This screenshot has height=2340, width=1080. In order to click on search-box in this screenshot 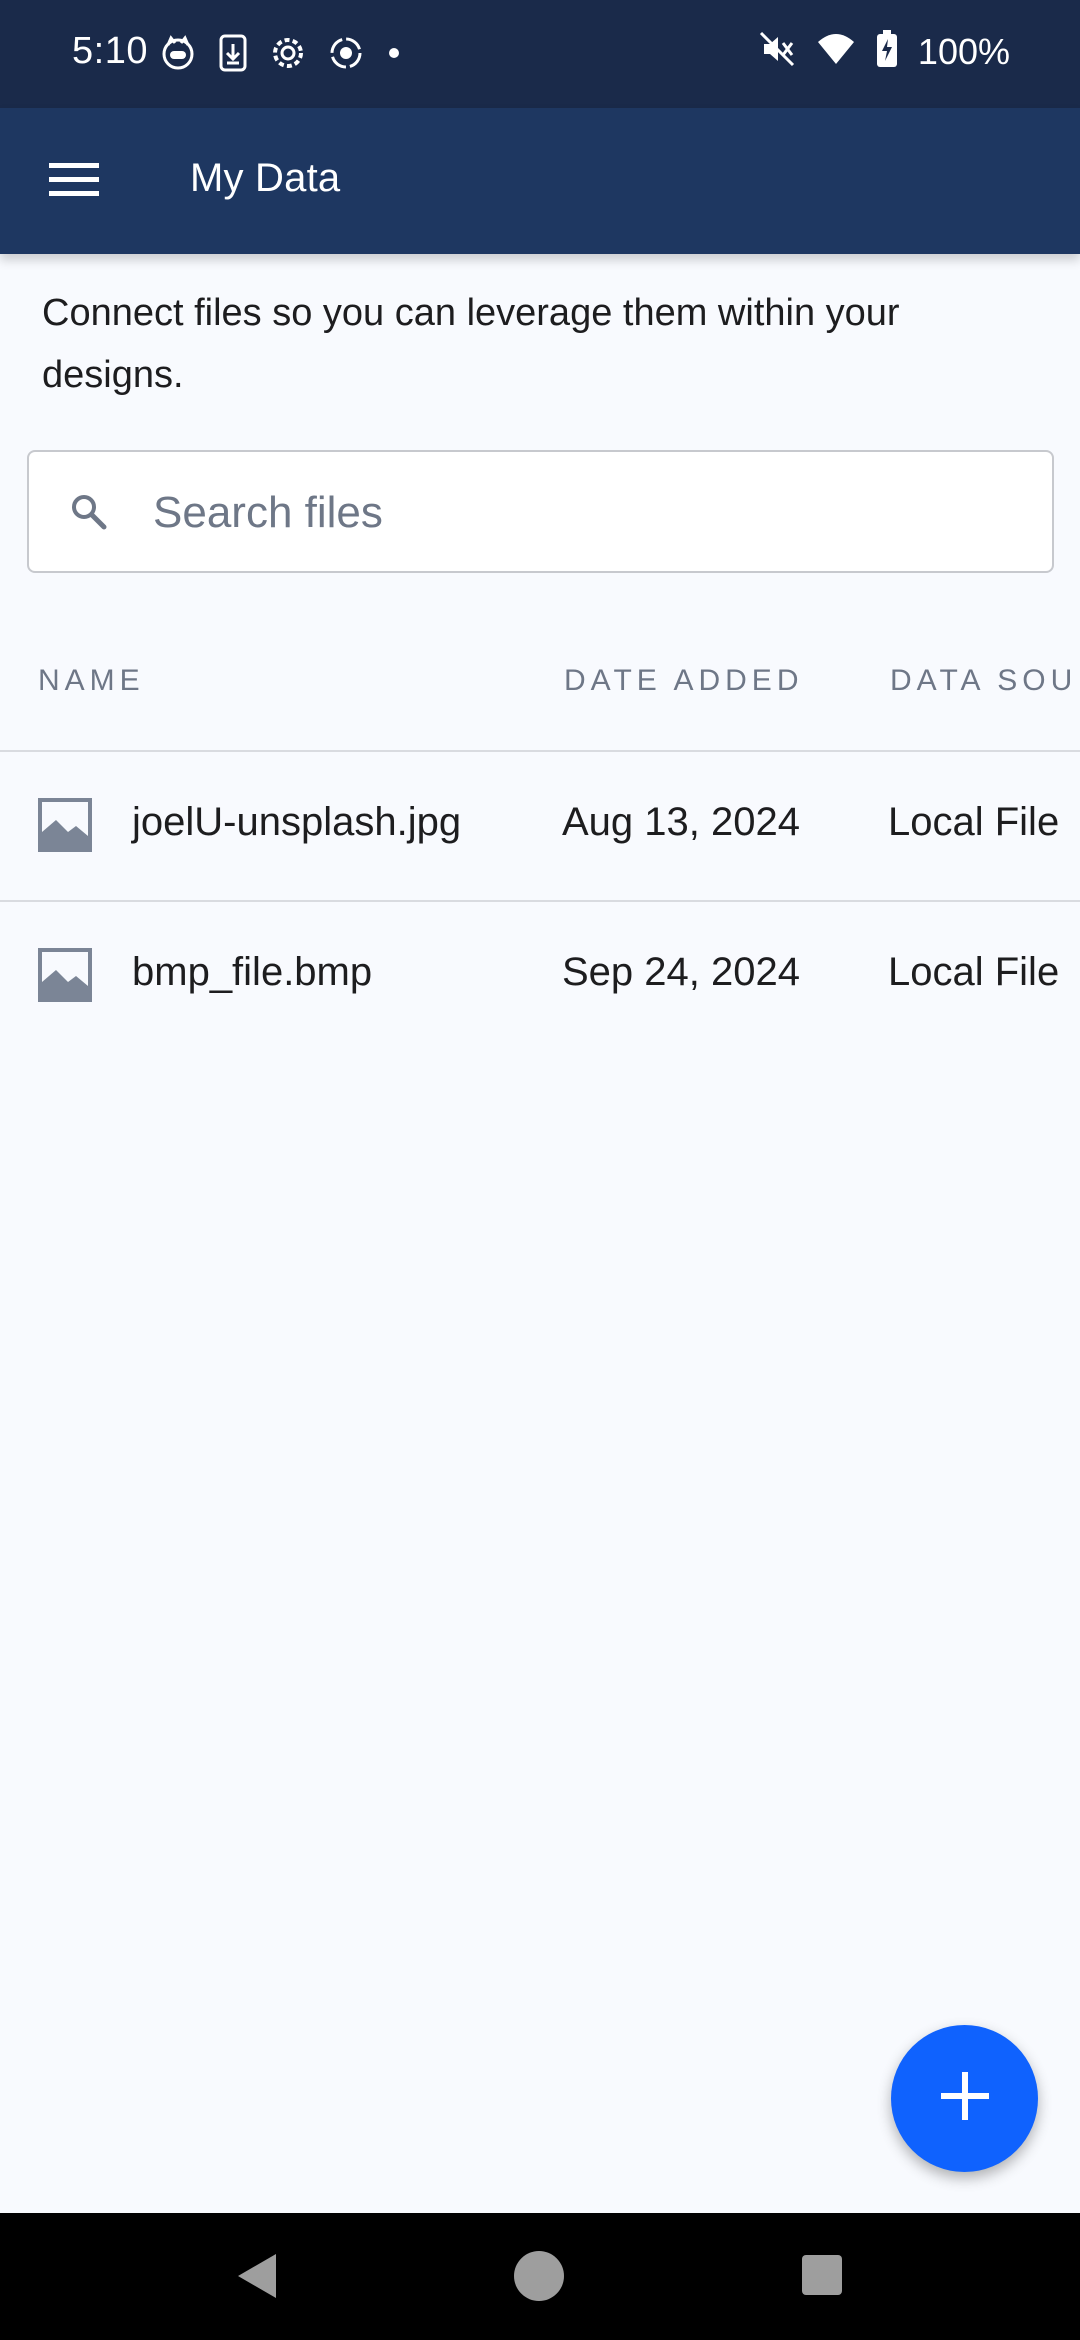, I will do `click(540, 511)`.